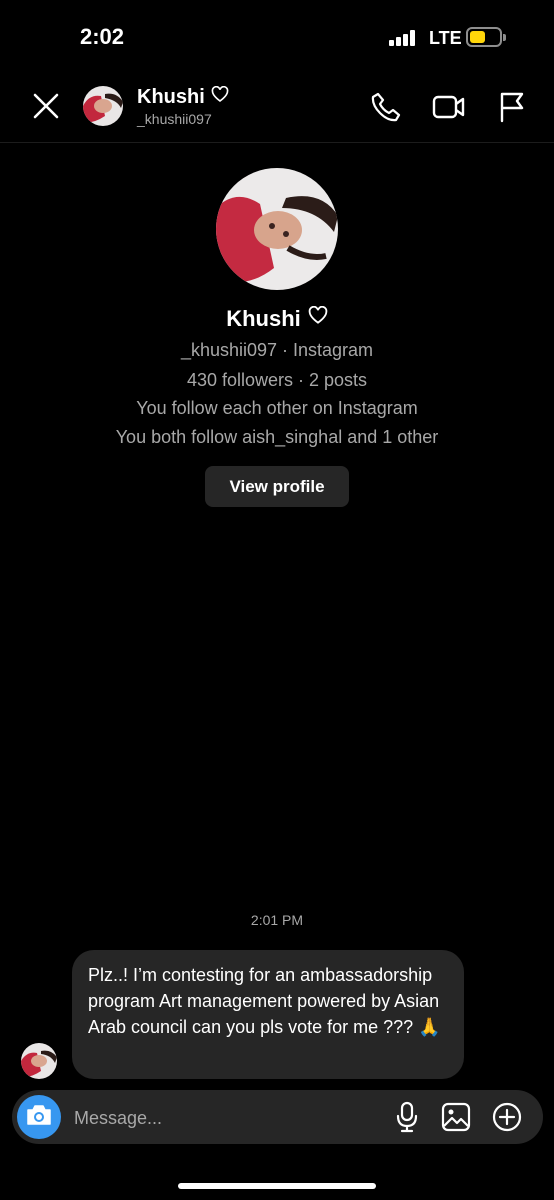  What do you see at coordinates (512, 107) in the screenshot?
I see `flag-icon` at bounding box center [512, 107].